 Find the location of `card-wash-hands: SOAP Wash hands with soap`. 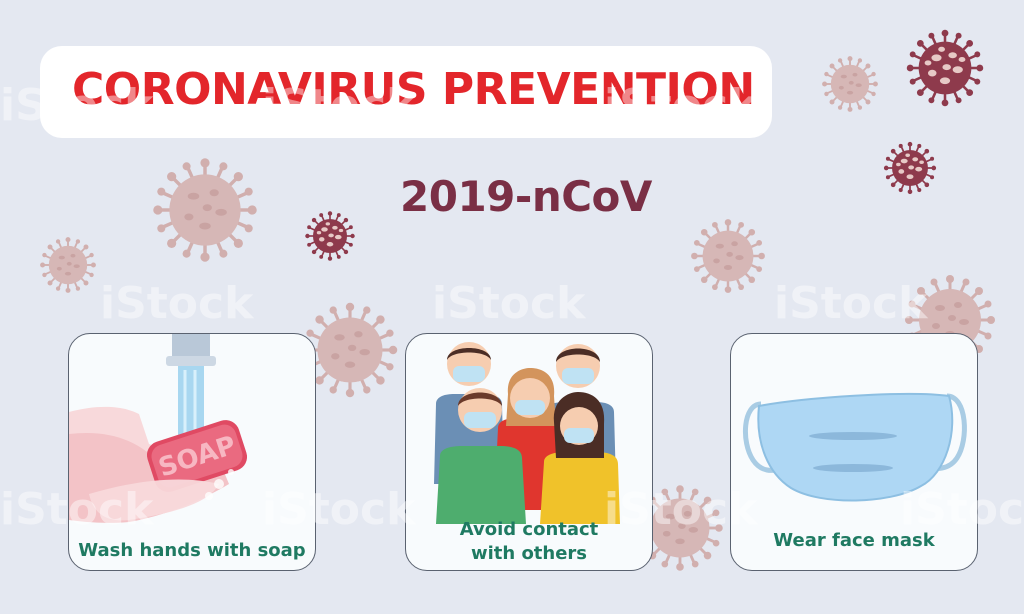

card-wash-hands: SOAP Wash hands with soap is located at coordinates (192, 452).